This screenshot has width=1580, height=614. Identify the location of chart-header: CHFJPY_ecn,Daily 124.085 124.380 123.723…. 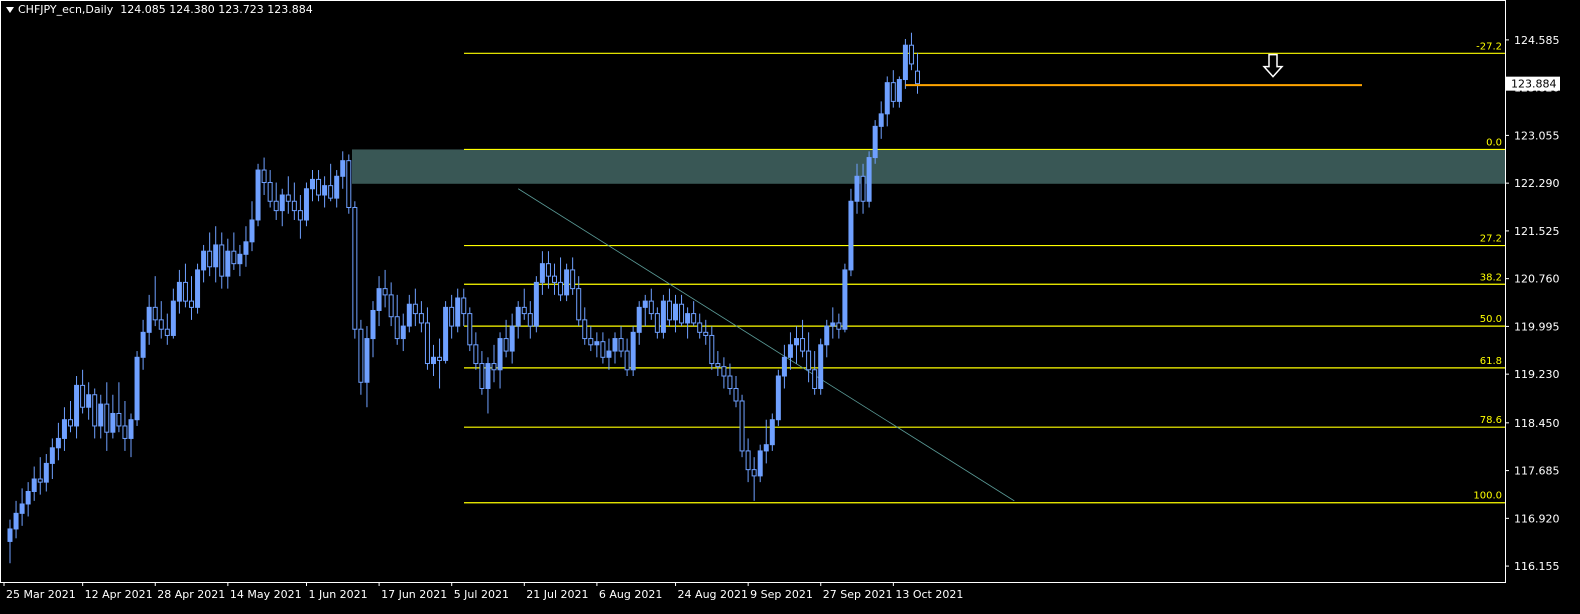
(159, 10).